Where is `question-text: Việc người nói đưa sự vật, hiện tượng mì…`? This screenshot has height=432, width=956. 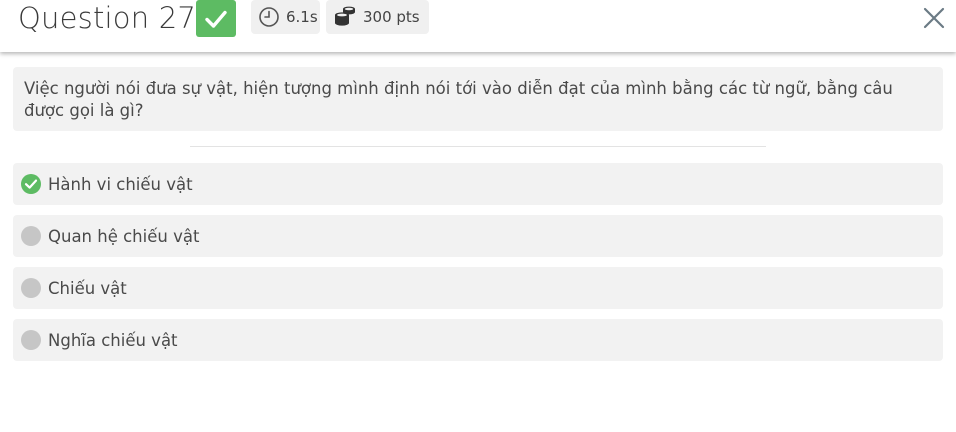
question-text: Việc người nói đưa sự vật, hiện tượng mì… is located at coordinates (478, 99).